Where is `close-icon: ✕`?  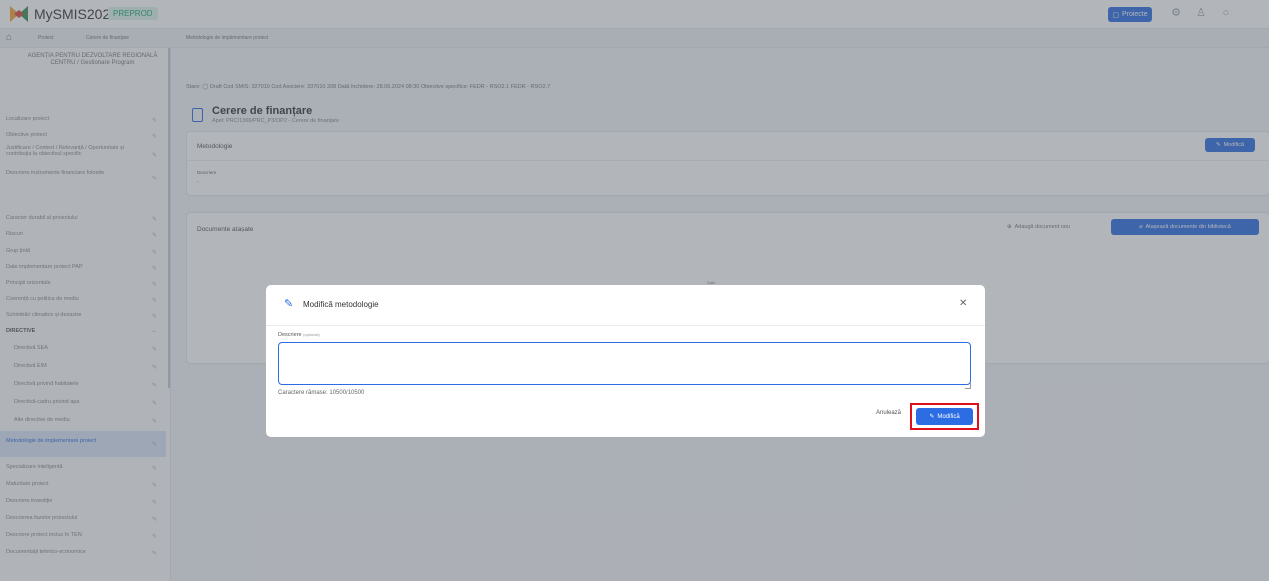
close-icon: ✕ is located at coordinates (963, 303).